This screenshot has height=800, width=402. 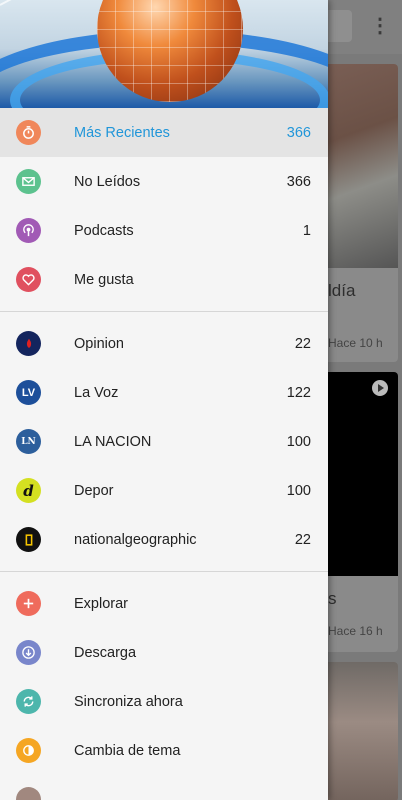 What do you see at coordinates (28, 701) in the screenshot?
I see `sync-icon` at bounding box center [28, 701].